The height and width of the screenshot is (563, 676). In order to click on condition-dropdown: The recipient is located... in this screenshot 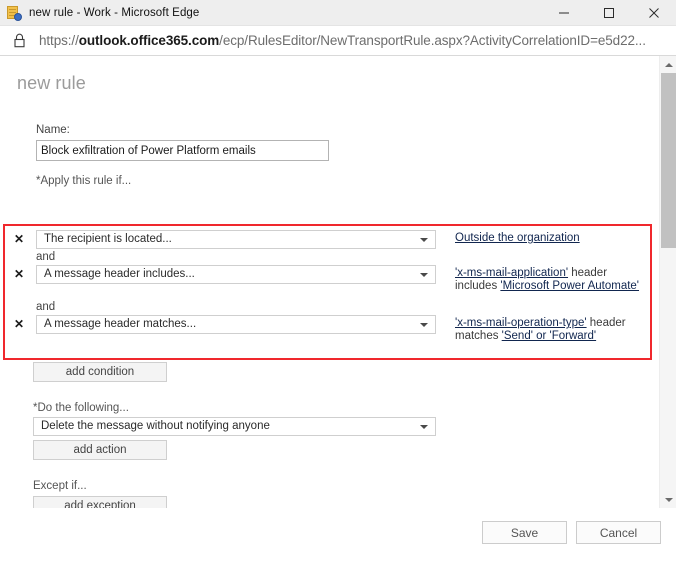, I will do `click(236, 239)`.